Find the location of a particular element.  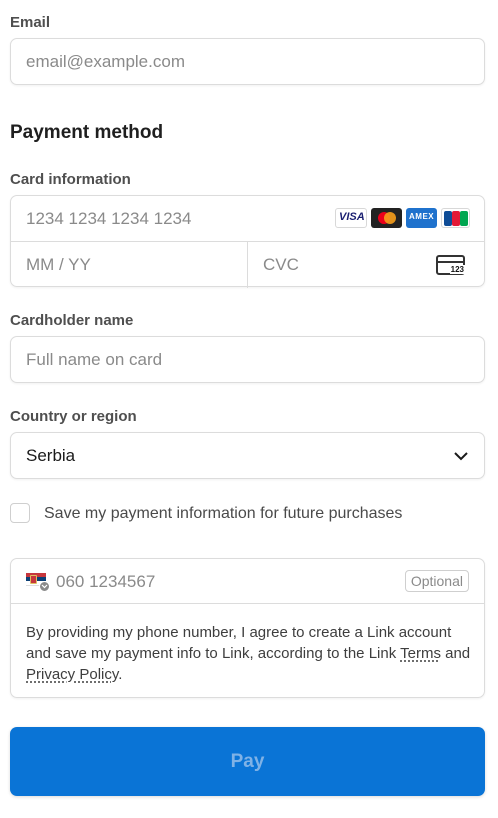

cvc-icon-text: 123 is located at coordinates (457, 269).